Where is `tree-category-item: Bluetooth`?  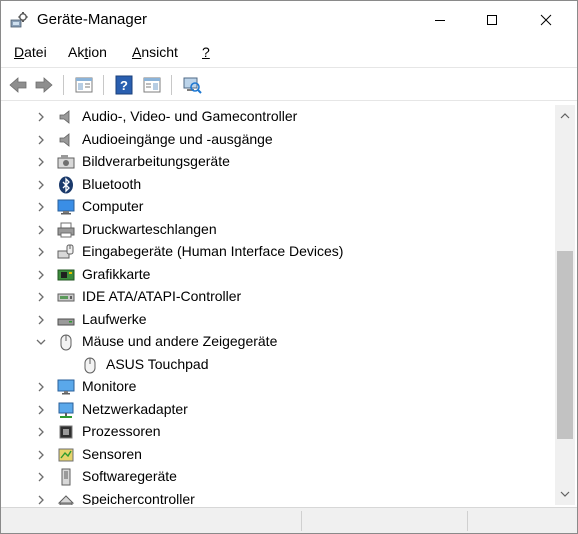 tree-category-item: Bluetooth is located at coordinates (279, 185).